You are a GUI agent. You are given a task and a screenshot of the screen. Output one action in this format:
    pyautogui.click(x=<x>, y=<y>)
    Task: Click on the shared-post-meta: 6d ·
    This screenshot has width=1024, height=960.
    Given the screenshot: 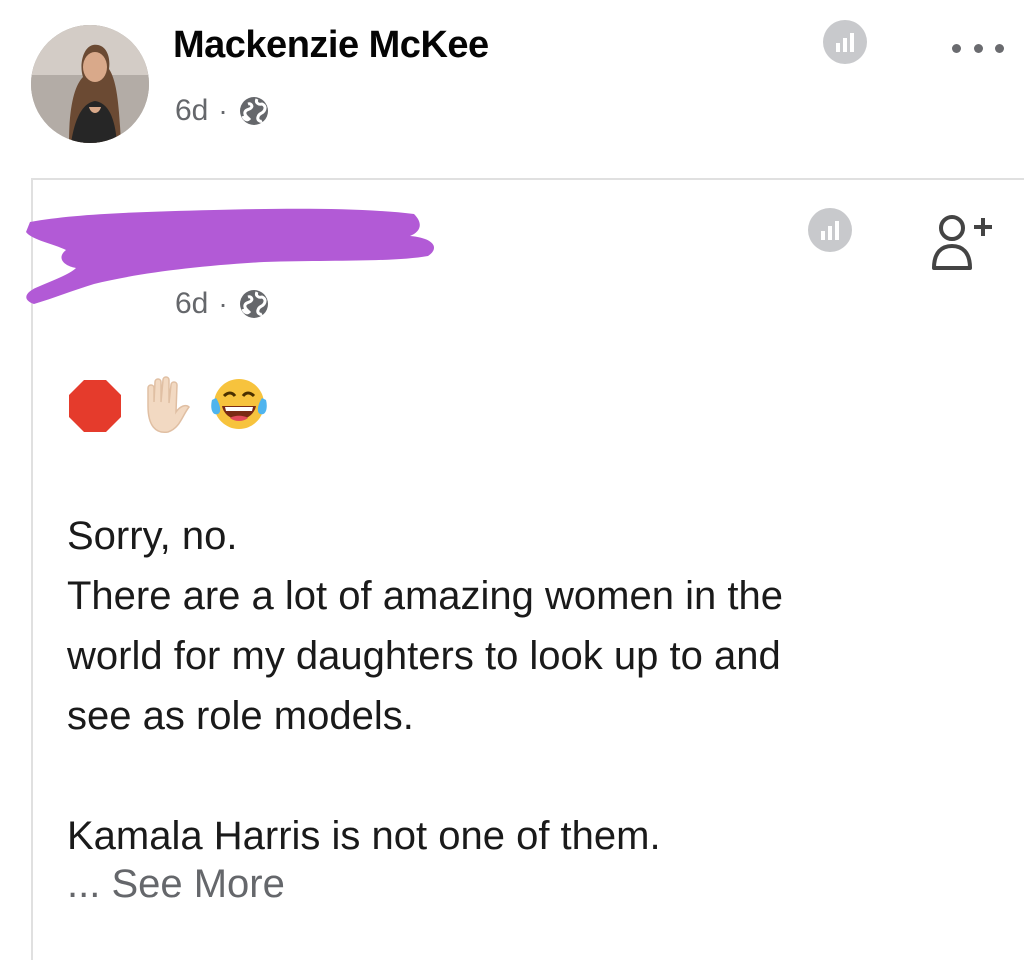 What is the action you would take?
    pyautogui.click(x=222, y=304)
    